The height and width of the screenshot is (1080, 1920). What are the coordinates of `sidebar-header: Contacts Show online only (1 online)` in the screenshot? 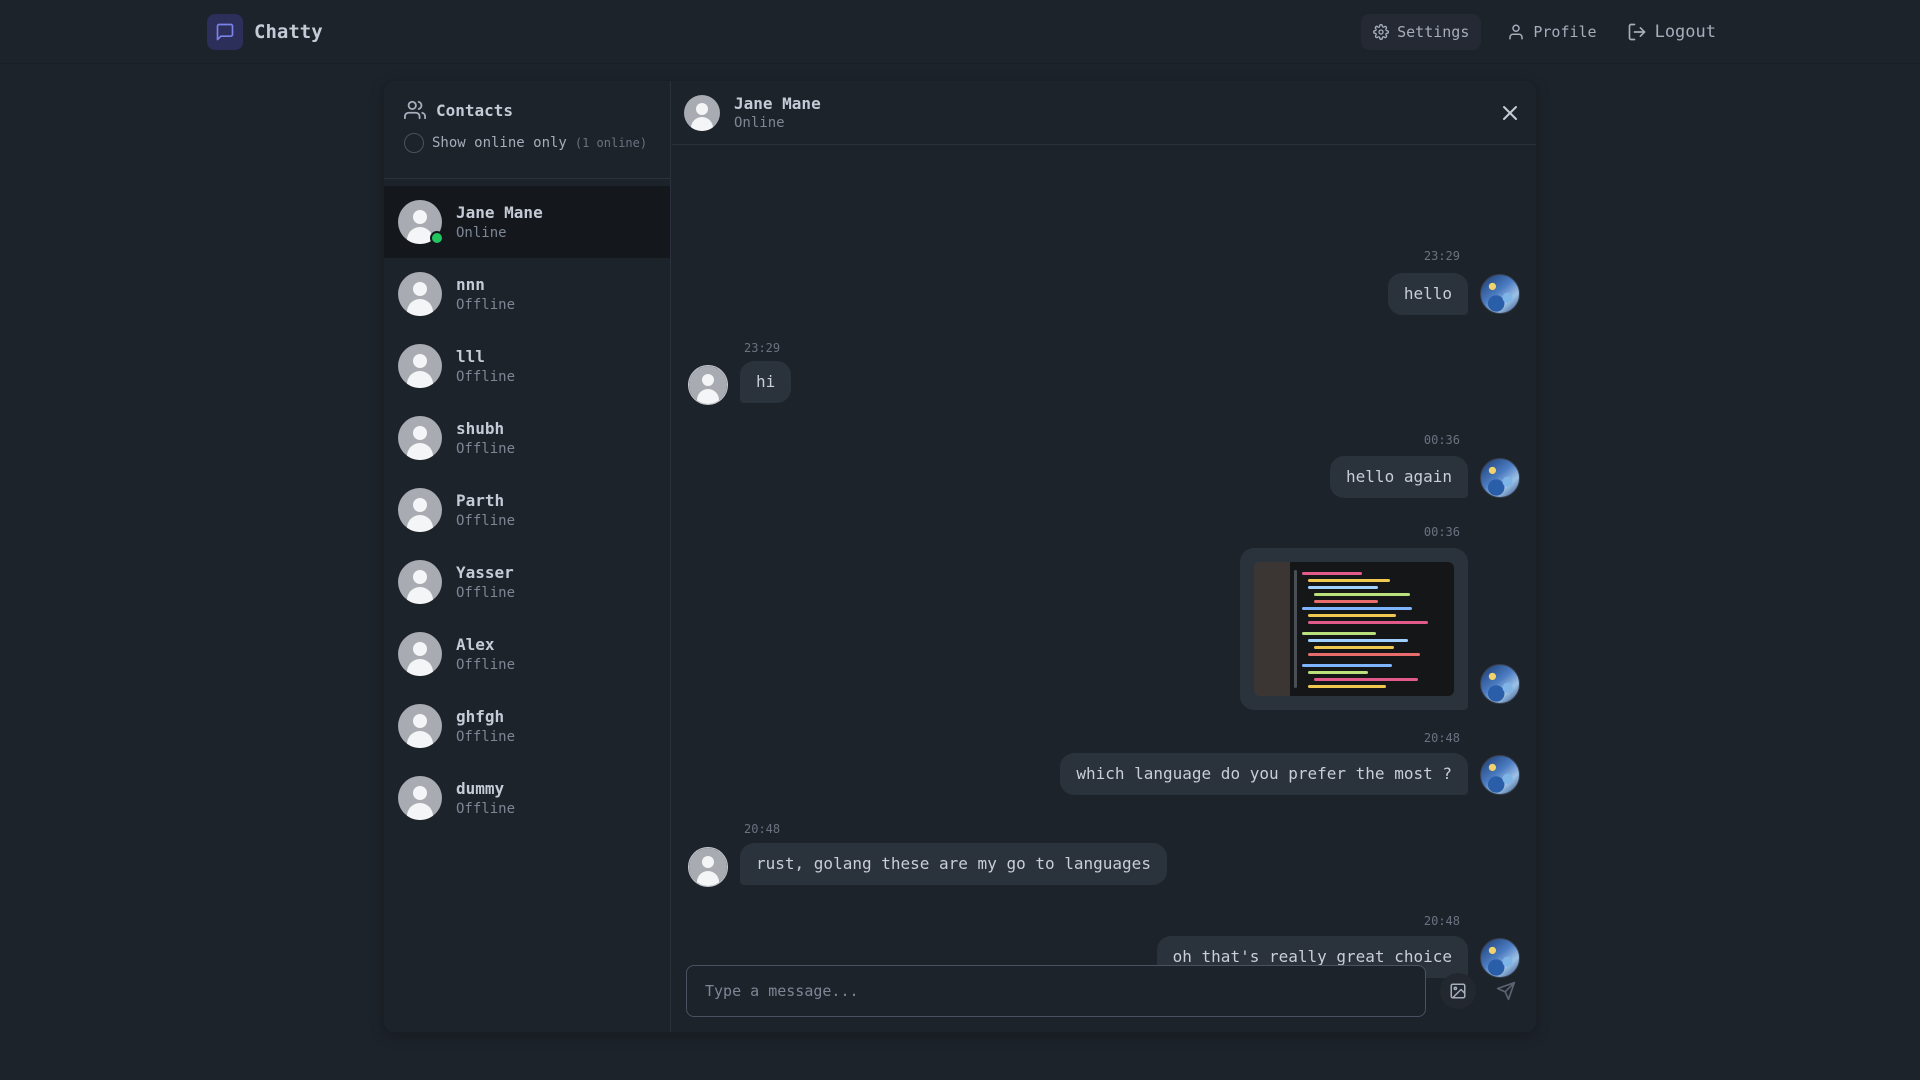 It's located at (527, 130).